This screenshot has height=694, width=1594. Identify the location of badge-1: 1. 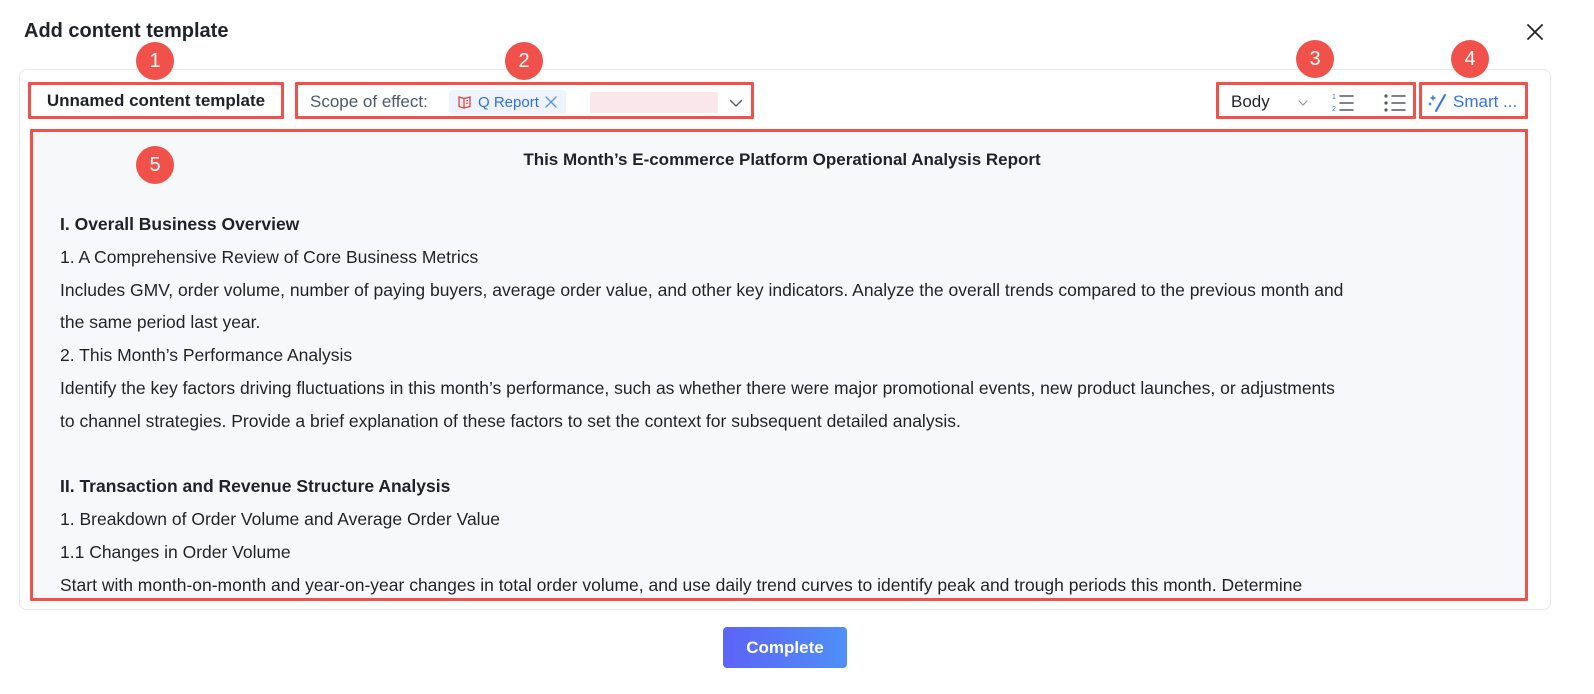
(155, 61).